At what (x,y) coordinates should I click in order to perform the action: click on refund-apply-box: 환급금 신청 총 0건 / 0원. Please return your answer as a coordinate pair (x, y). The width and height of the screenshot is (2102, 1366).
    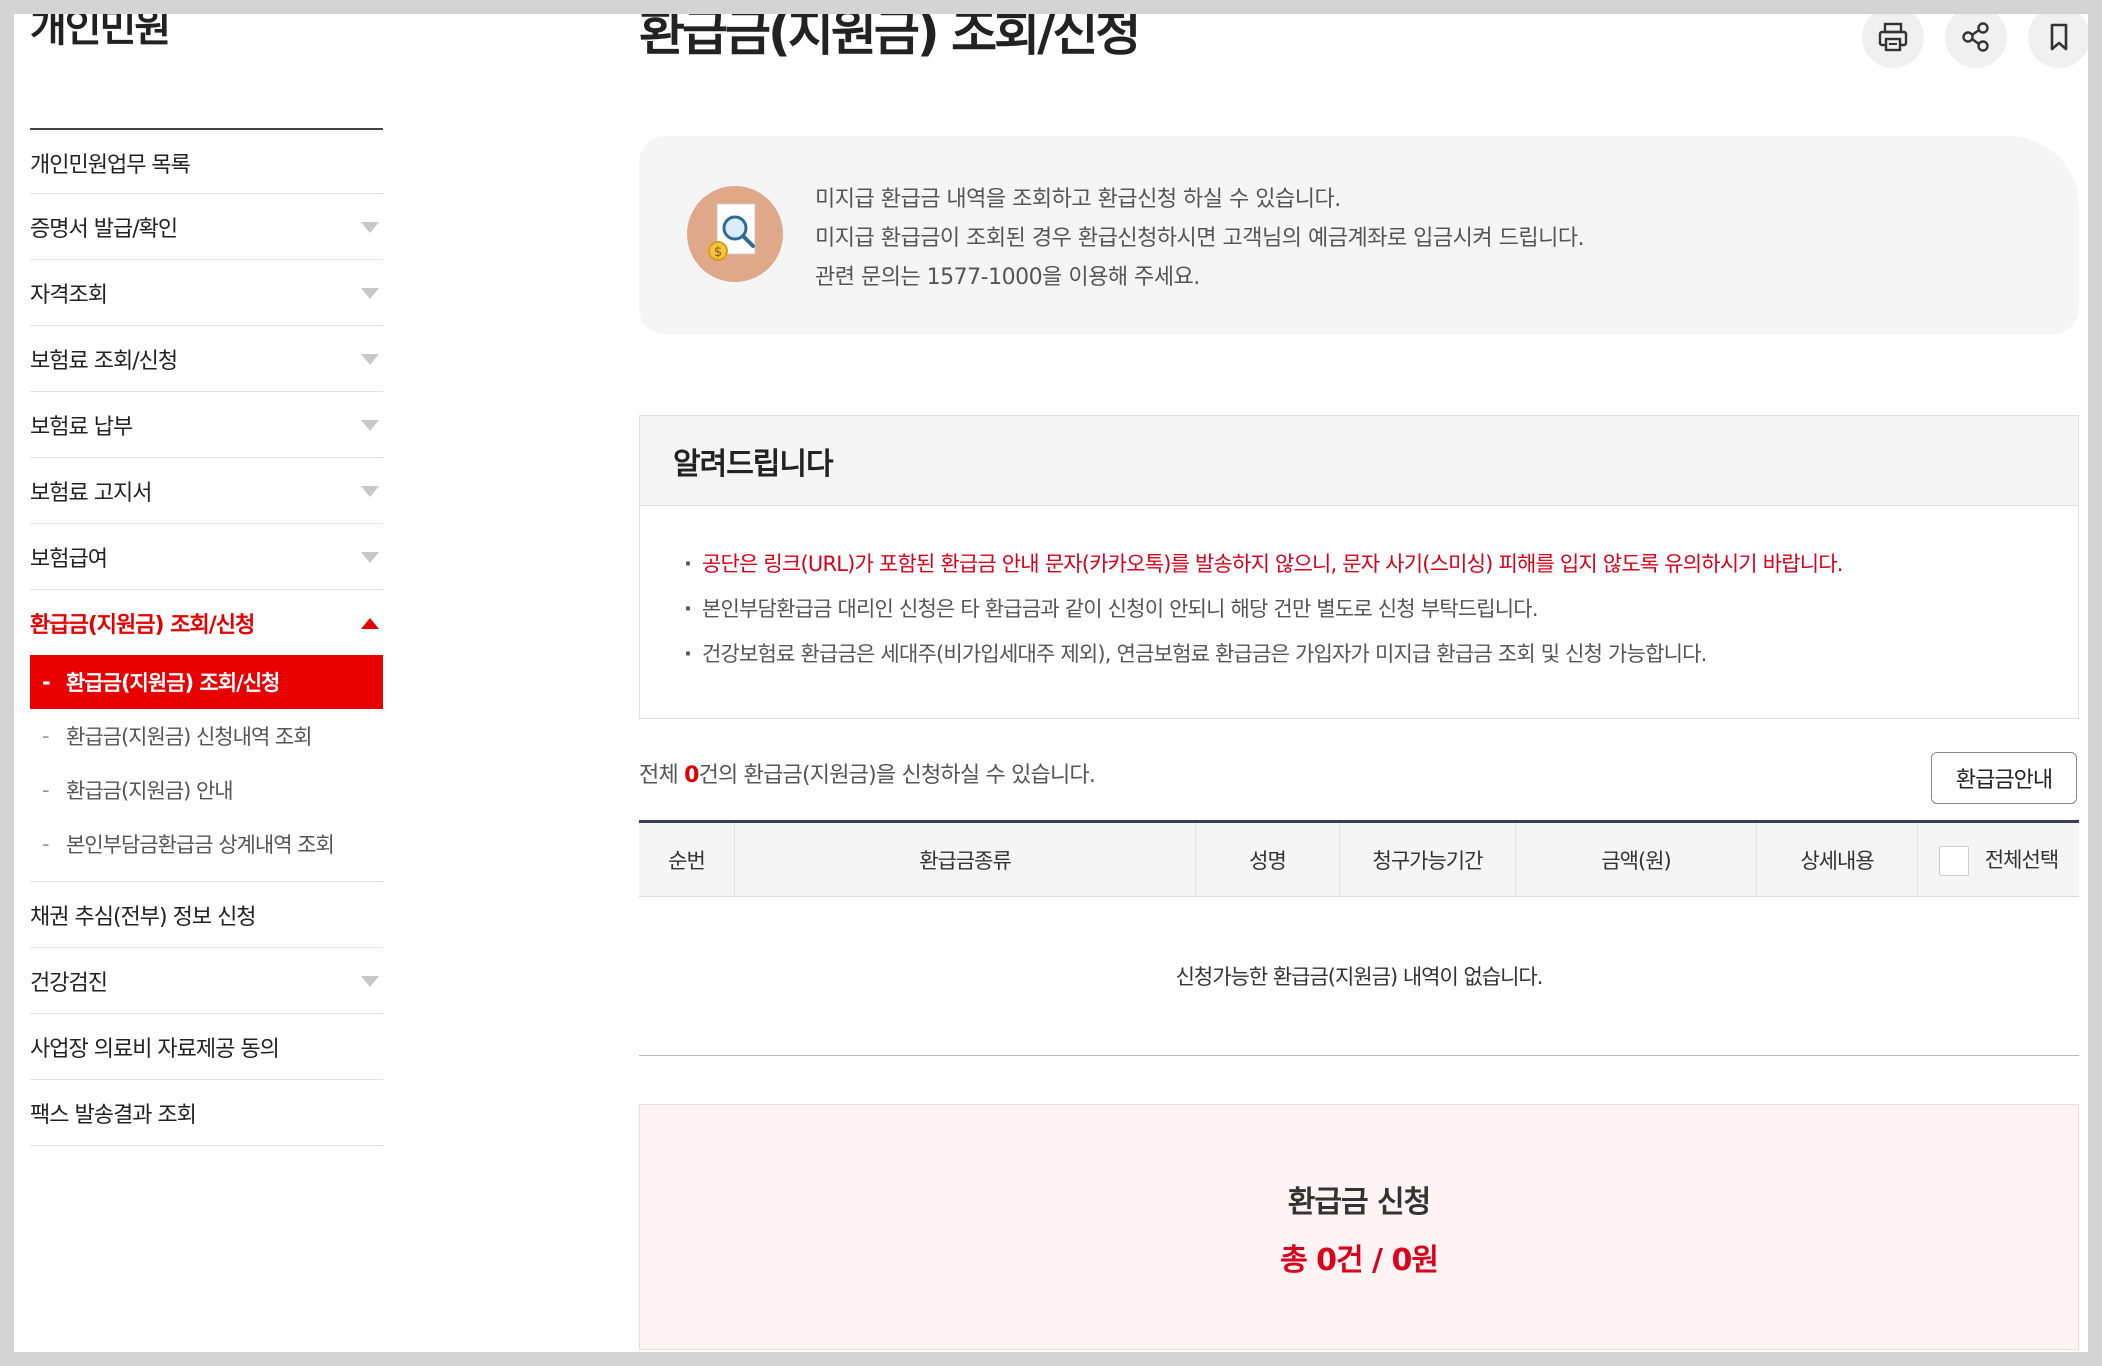
    Looking at the image, I should click on (1359, 1227).